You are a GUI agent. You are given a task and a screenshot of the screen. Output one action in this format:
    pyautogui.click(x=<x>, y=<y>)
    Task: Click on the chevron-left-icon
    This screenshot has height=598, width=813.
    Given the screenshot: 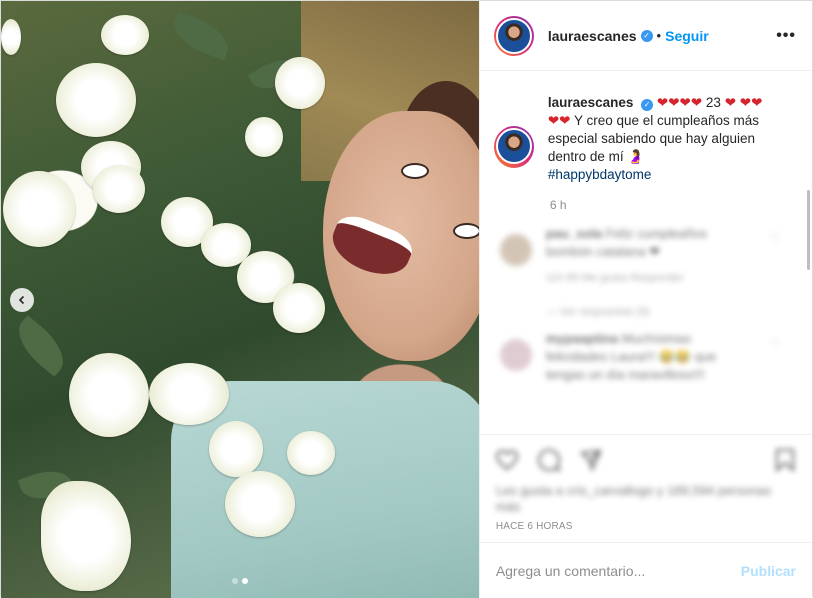 What is the action you would take?
    pyautogui.click(x=22, y=300)
    